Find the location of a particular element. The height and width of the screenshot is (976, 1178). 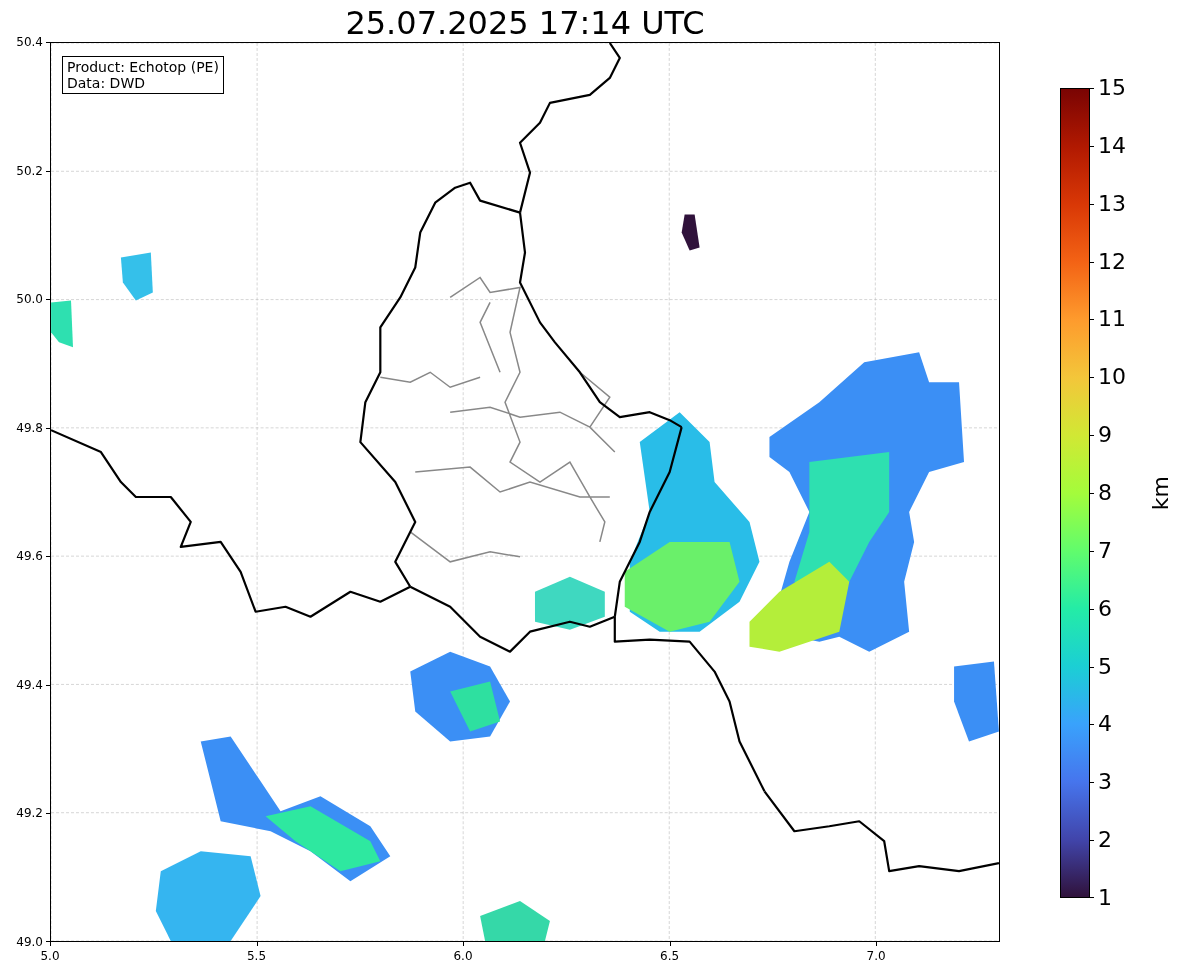

axis-tick-label: 5.0 is located at coordinates (50, 956).